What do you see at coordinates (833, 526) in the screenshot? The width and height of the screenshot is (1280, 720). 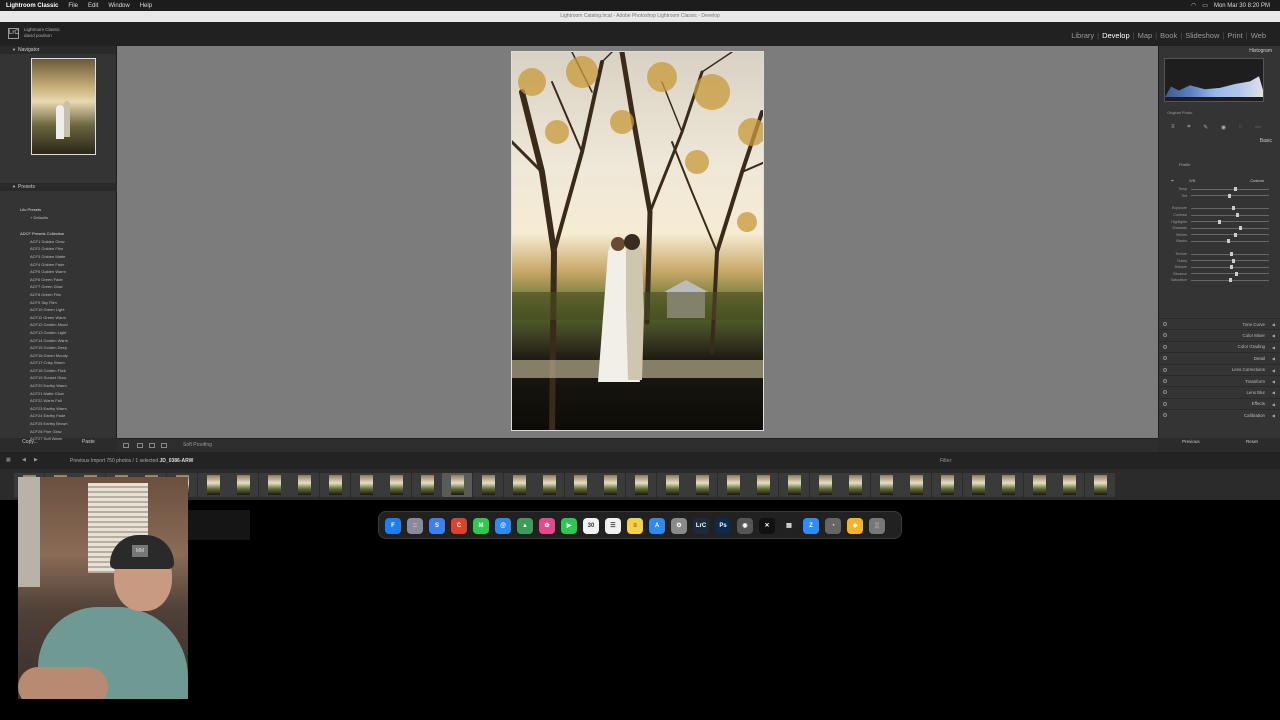 I see `istat-icon: ◔` at bounding box center [833, 526].